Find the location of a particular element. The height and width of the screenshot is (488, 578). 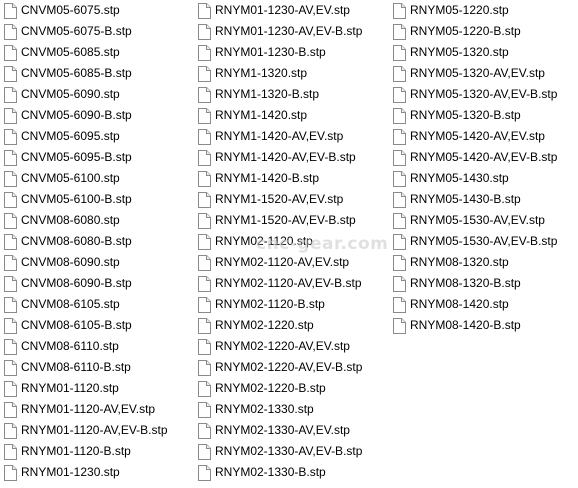

file-item: CNVM05-6100.stp is located at coordinates (86, 178).